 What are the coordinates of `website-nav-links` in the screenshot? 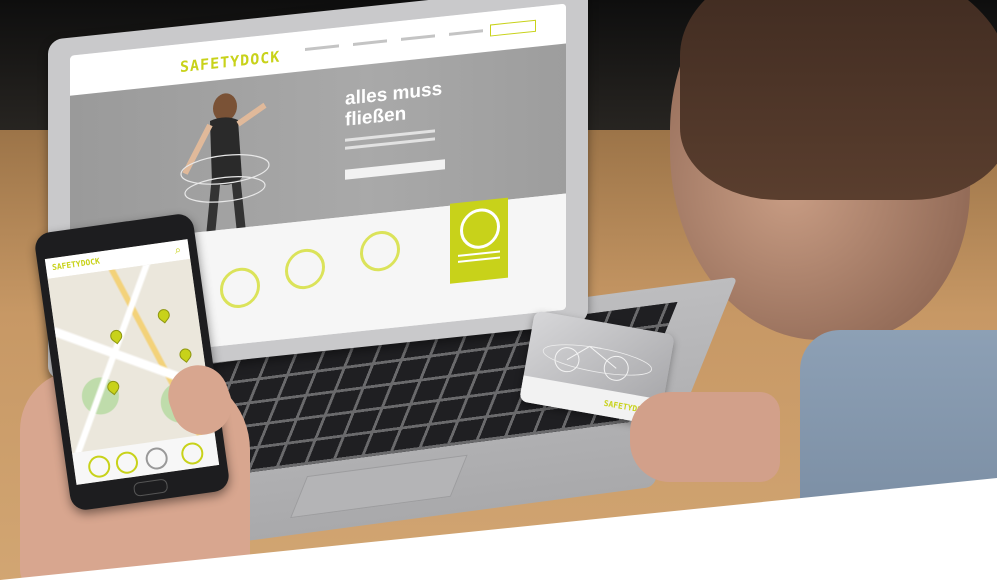 It's located at (394, 40).